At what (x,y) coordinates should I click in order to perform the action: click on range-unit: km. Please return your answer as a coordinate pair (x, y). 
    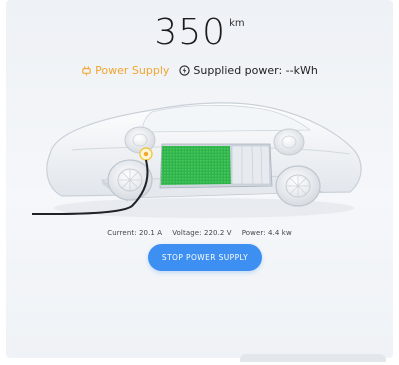
    Looking at the image, I should click on (237, 23).